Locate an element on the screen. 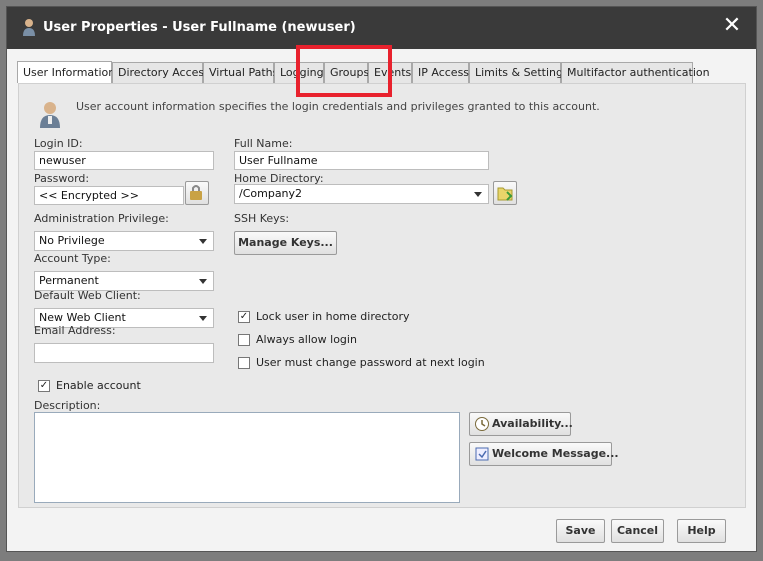 The image size is (763, 561). account-type-select: Permanent is located at coordinates (124, 281).